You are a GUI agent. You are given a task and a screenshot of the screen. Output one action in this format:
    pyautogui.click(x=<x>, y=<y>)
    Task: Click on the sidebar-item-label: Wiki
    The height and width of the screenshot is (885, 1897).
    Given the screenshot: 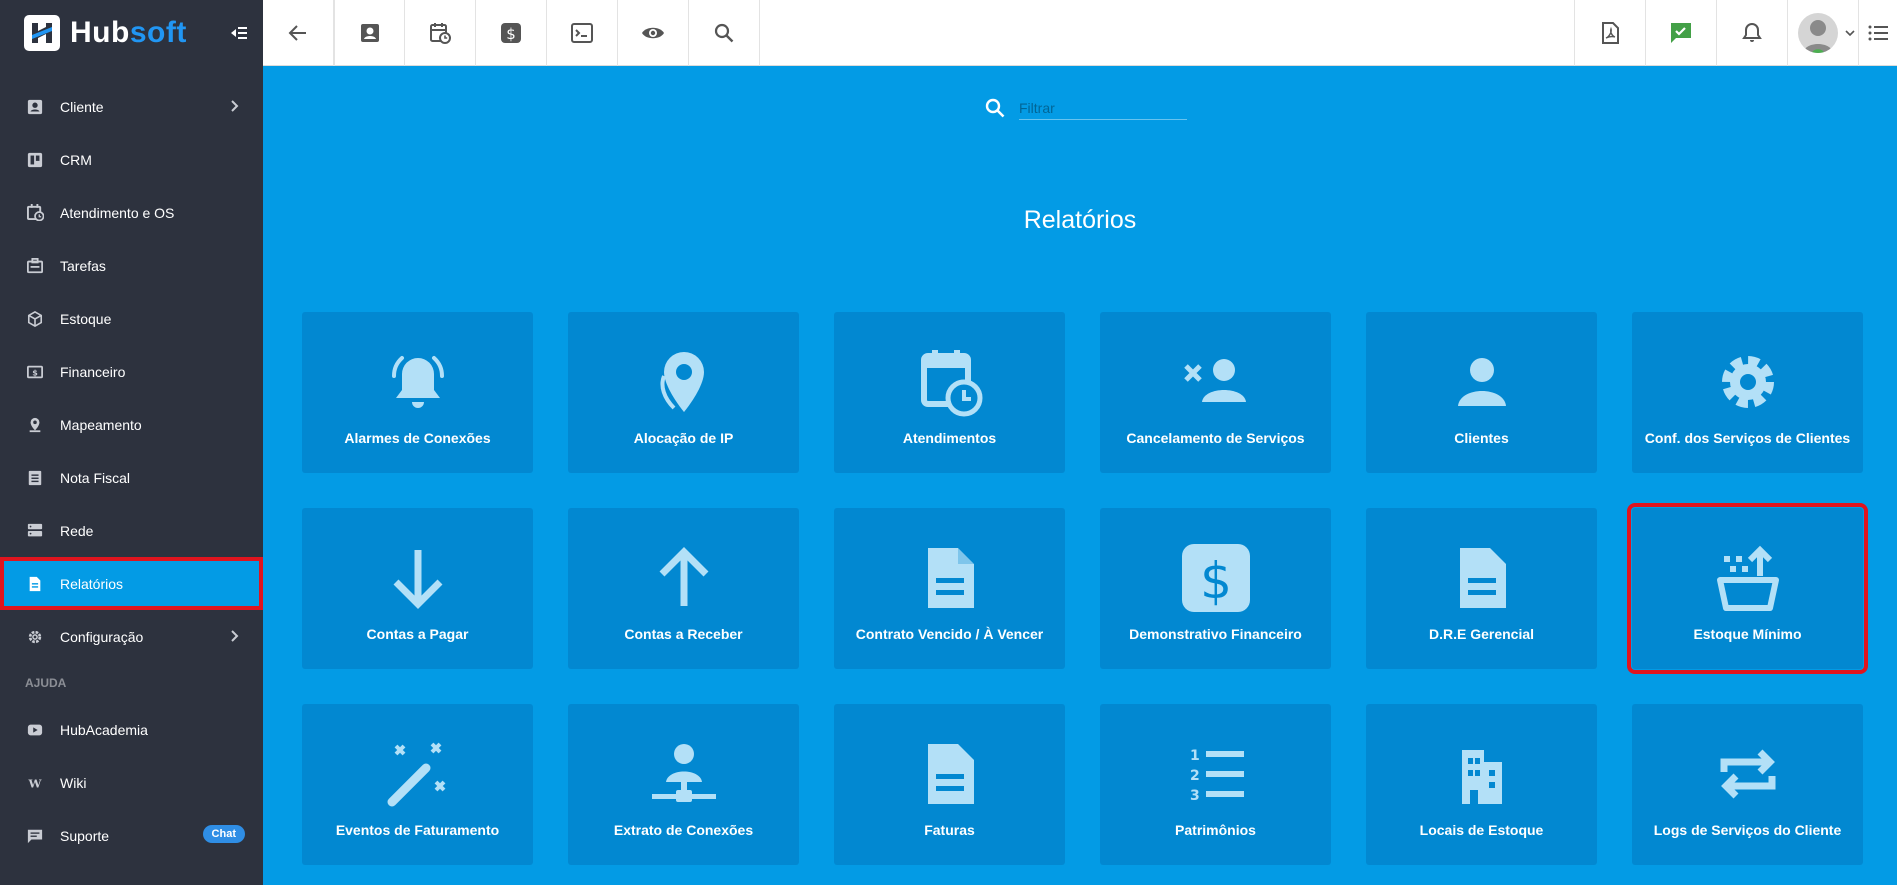 What is the action you would take?
    pyautogui.click(x=73, y=782)
    